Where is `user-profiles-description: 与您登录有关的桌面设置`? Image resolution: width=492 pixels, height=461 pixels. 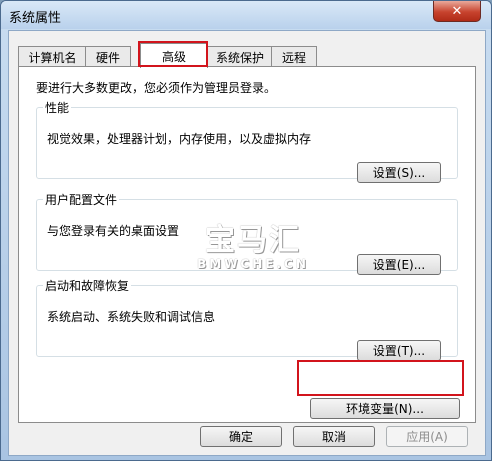
user-profiles-description: 与您登录有关的桌面设置 is located at coordinates (113, 231).